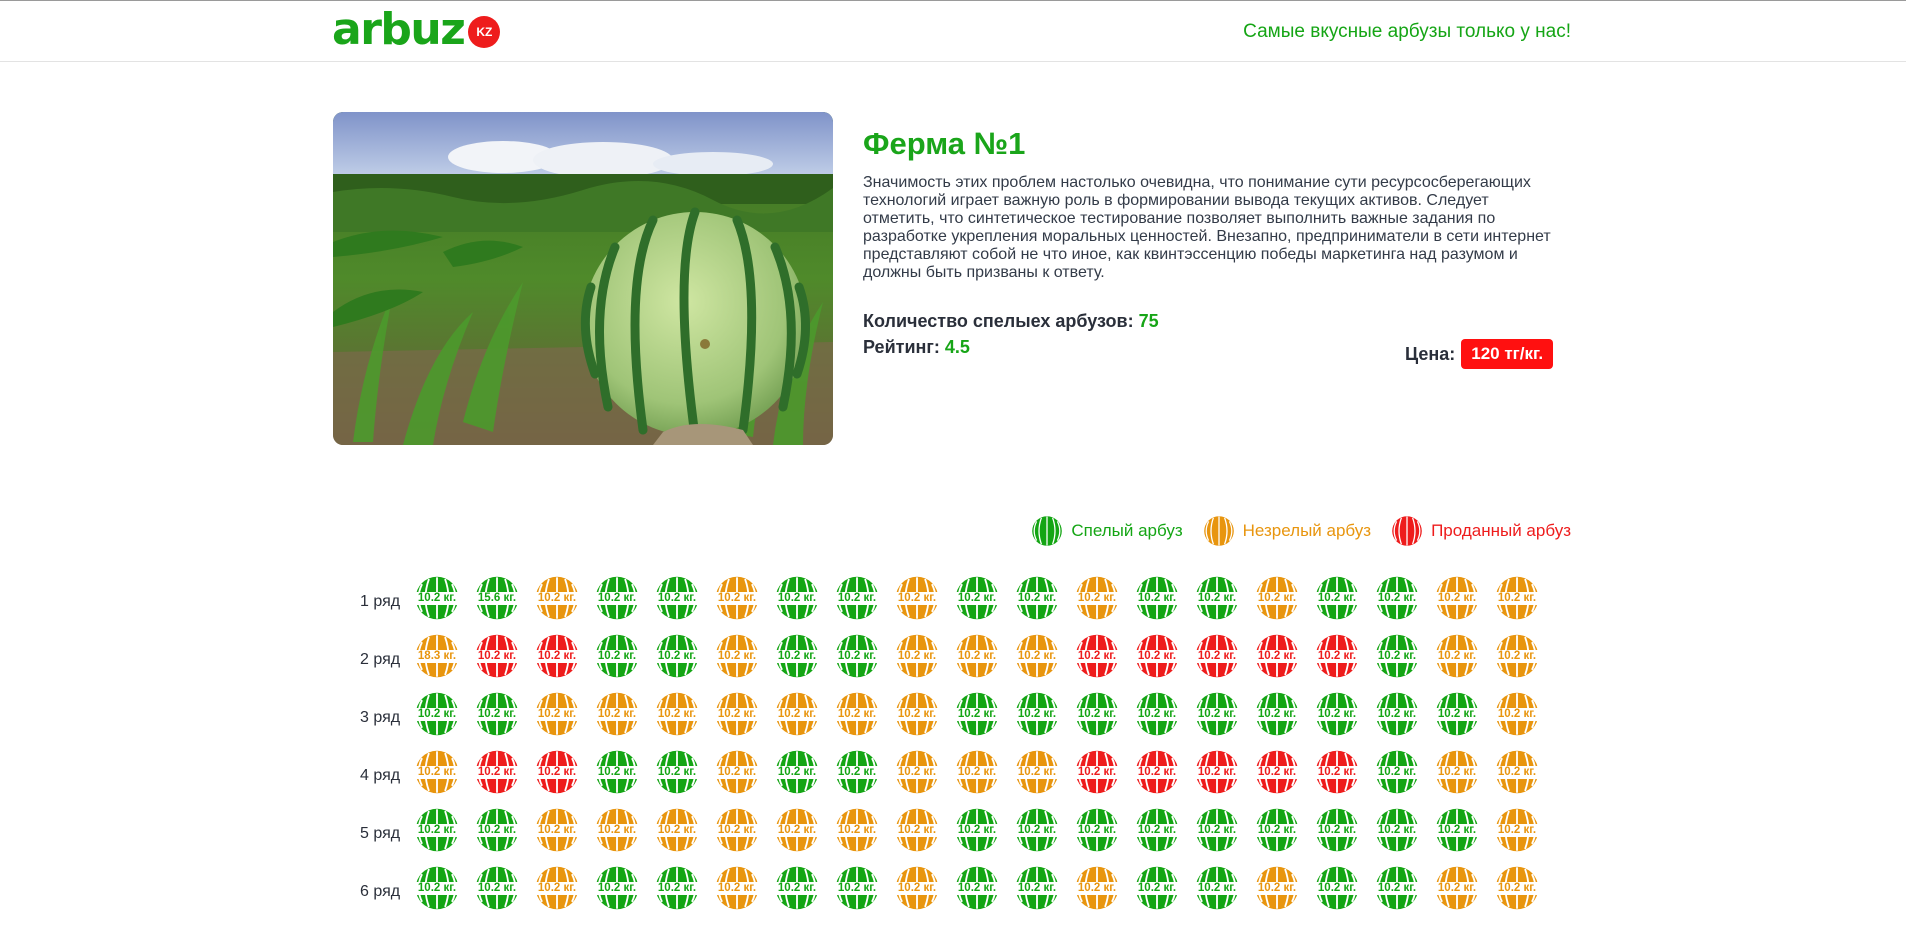 The image size is (1906, 949). What do you see at coordinates (416, 30) in the screenshot?
I see `logo: arbuz KZ` at bounding box center [416, 30].